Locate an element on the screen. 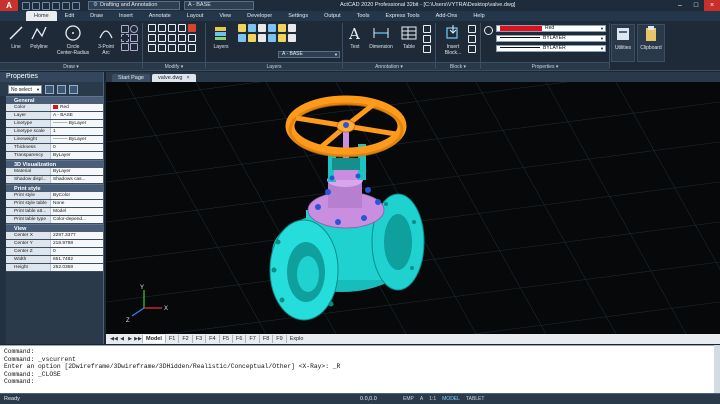 This screenshot has width=720, height=404. tab-draw: Draw is located at coordinates (96, 16).